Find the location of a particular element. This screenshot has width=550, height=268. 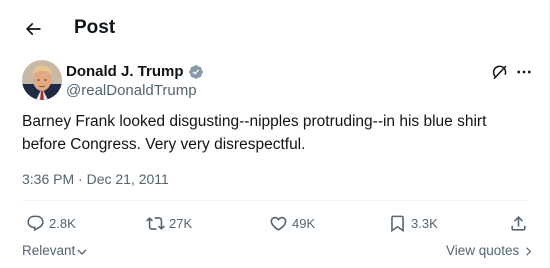

share-button is located at coordinates (520, 223).